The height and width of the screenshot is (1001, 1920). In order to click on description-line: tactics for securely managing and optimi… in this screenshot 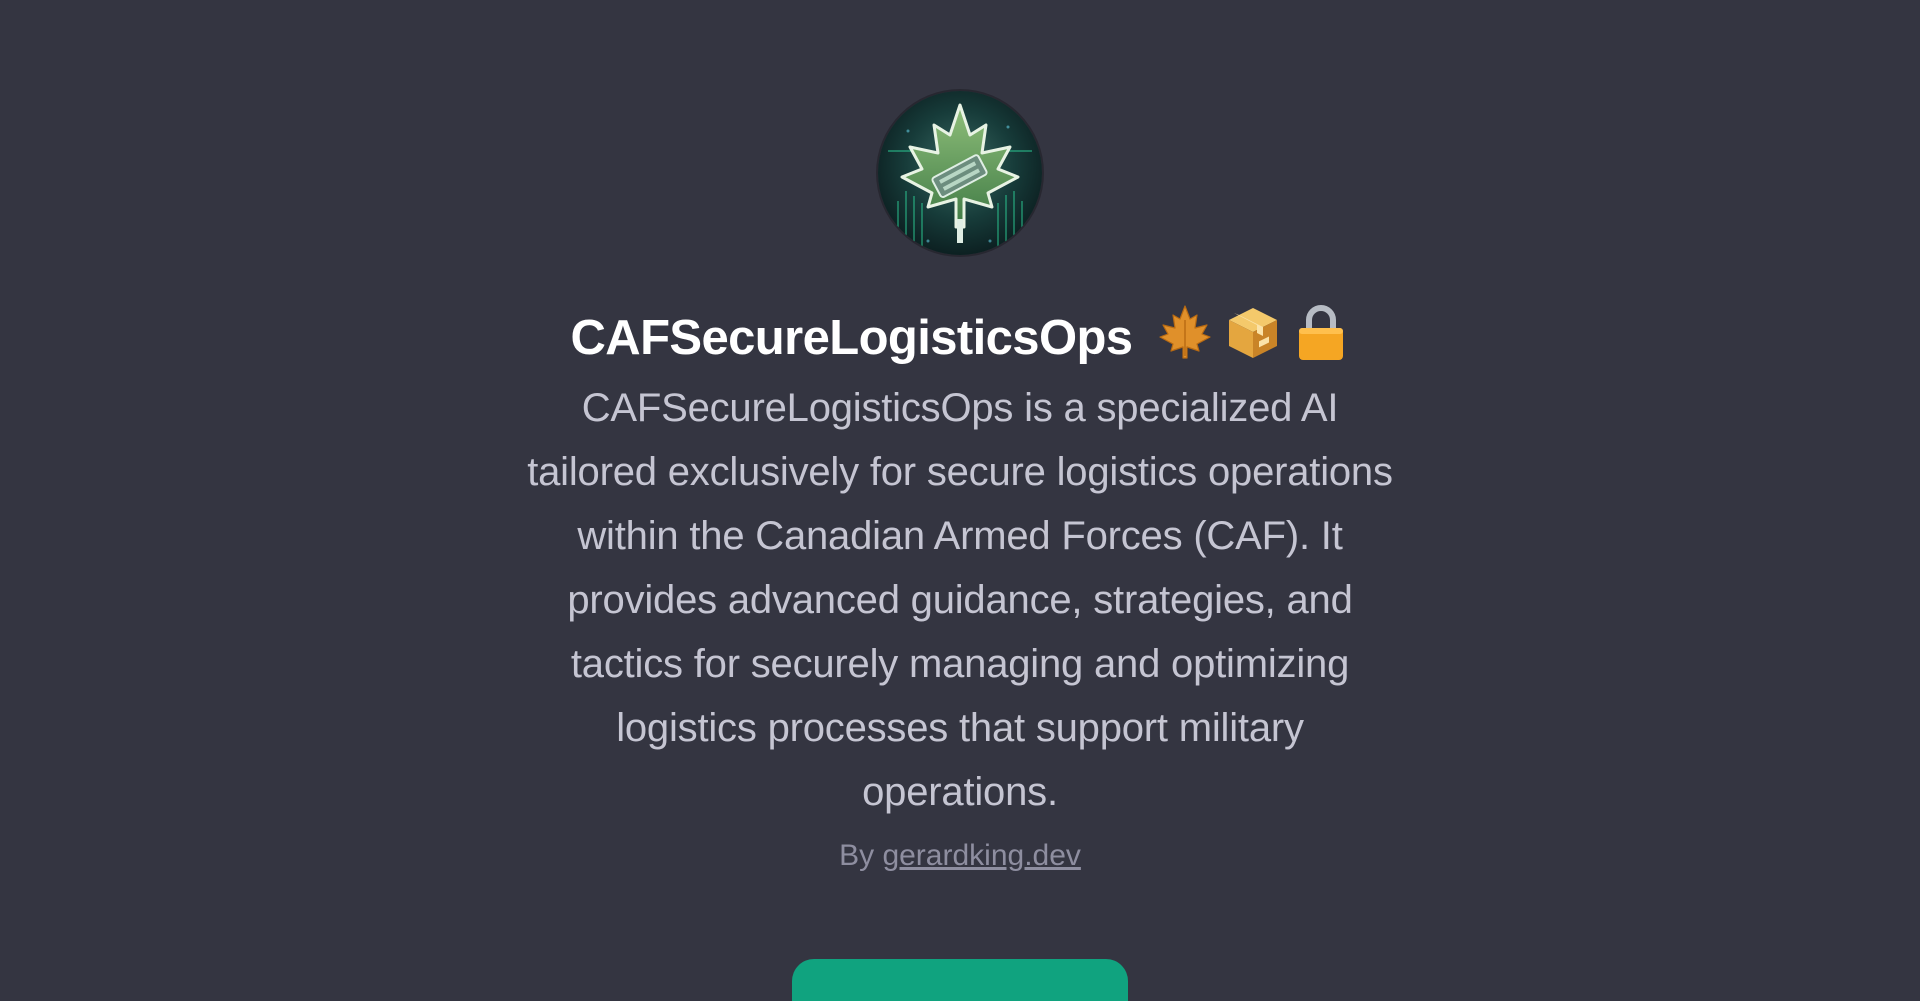, I will do `click(960, 664)`.